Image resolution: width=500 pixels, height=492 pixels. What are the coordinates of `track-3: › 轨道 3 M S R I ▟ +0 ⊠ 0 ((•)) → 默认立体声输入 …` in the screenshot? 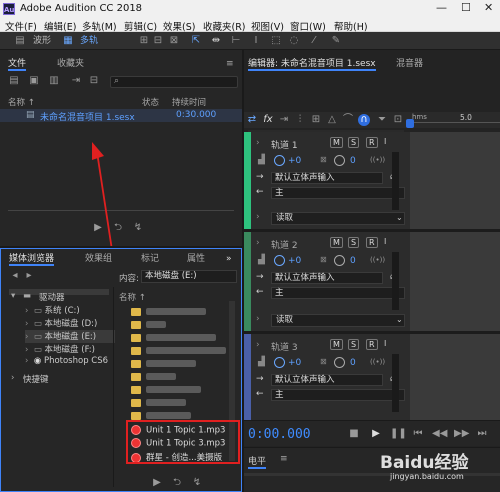 It's located at (327, 377).